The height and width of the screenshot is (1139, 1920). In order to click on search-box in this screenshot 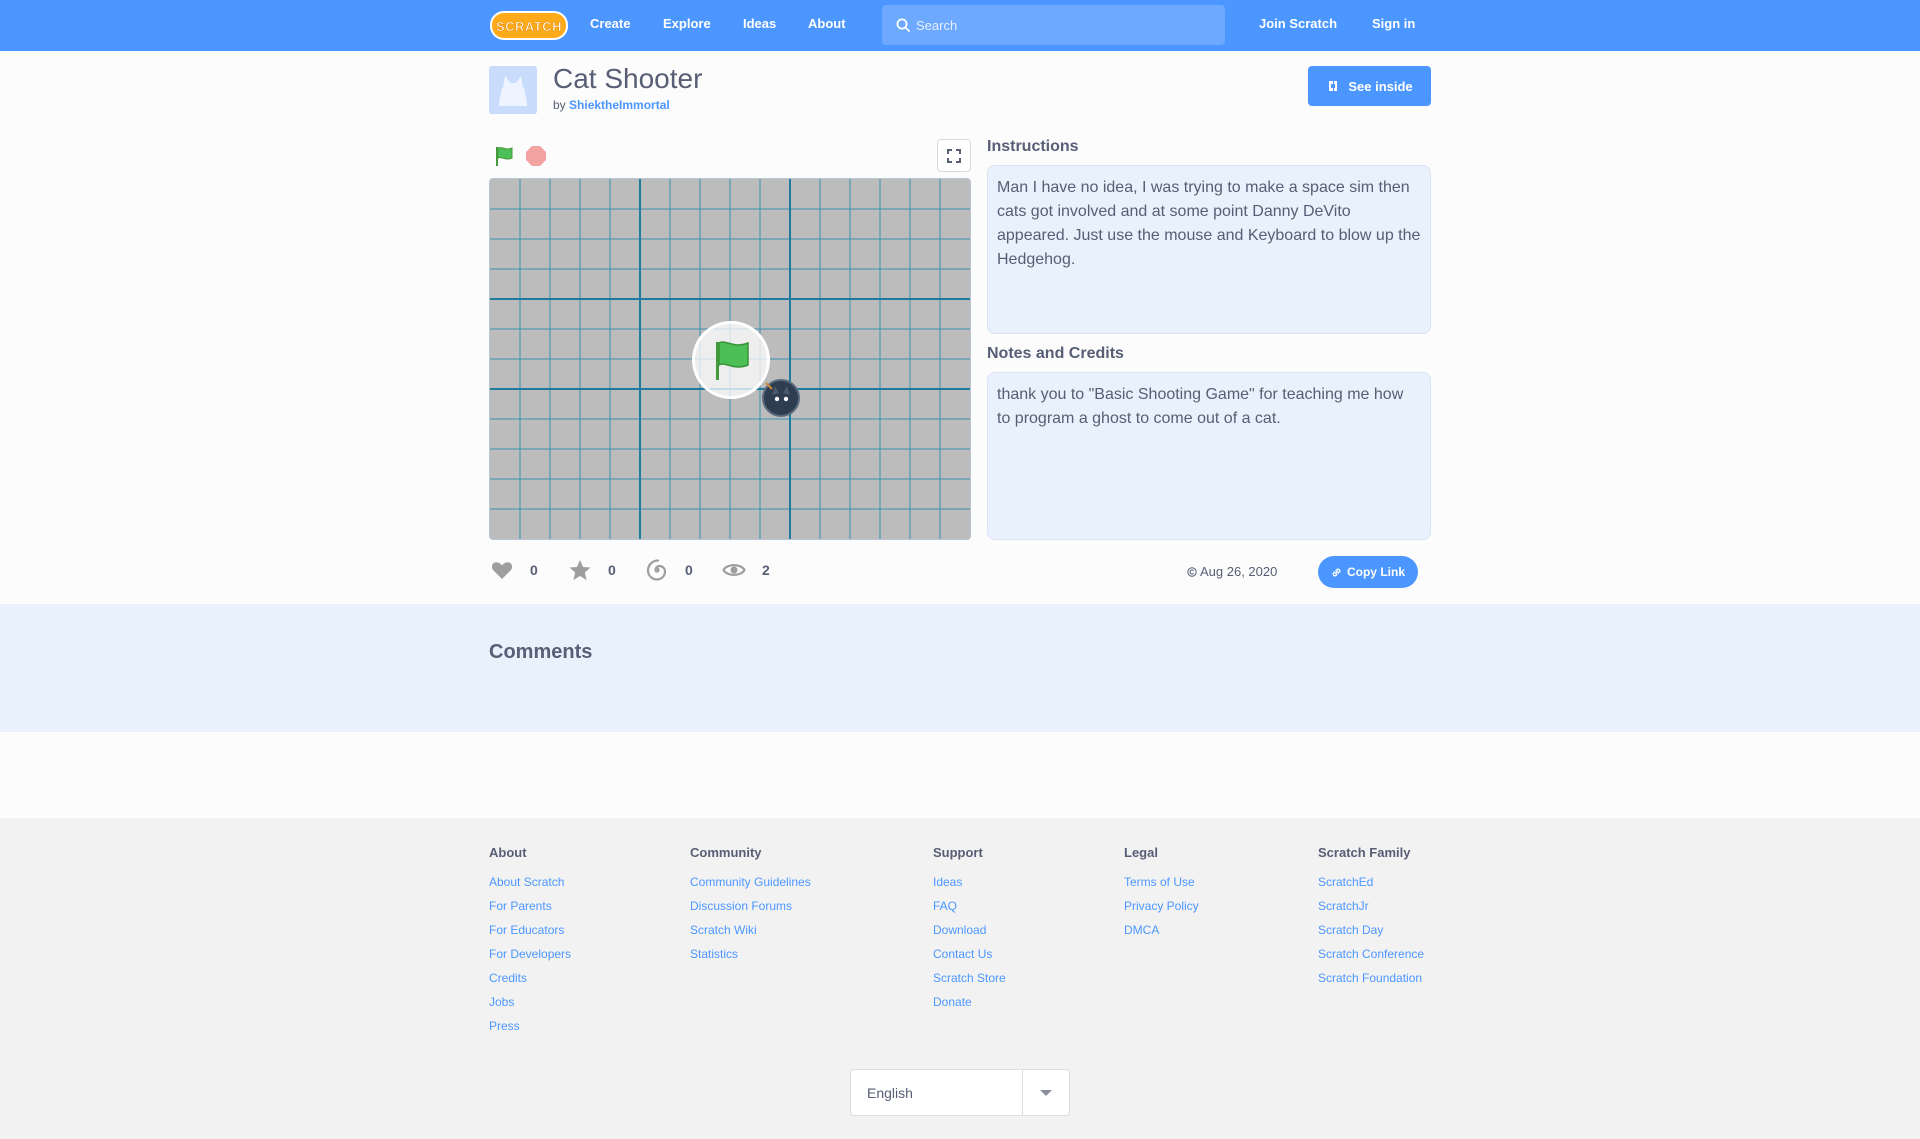, I will do `click(1053, 25)`.